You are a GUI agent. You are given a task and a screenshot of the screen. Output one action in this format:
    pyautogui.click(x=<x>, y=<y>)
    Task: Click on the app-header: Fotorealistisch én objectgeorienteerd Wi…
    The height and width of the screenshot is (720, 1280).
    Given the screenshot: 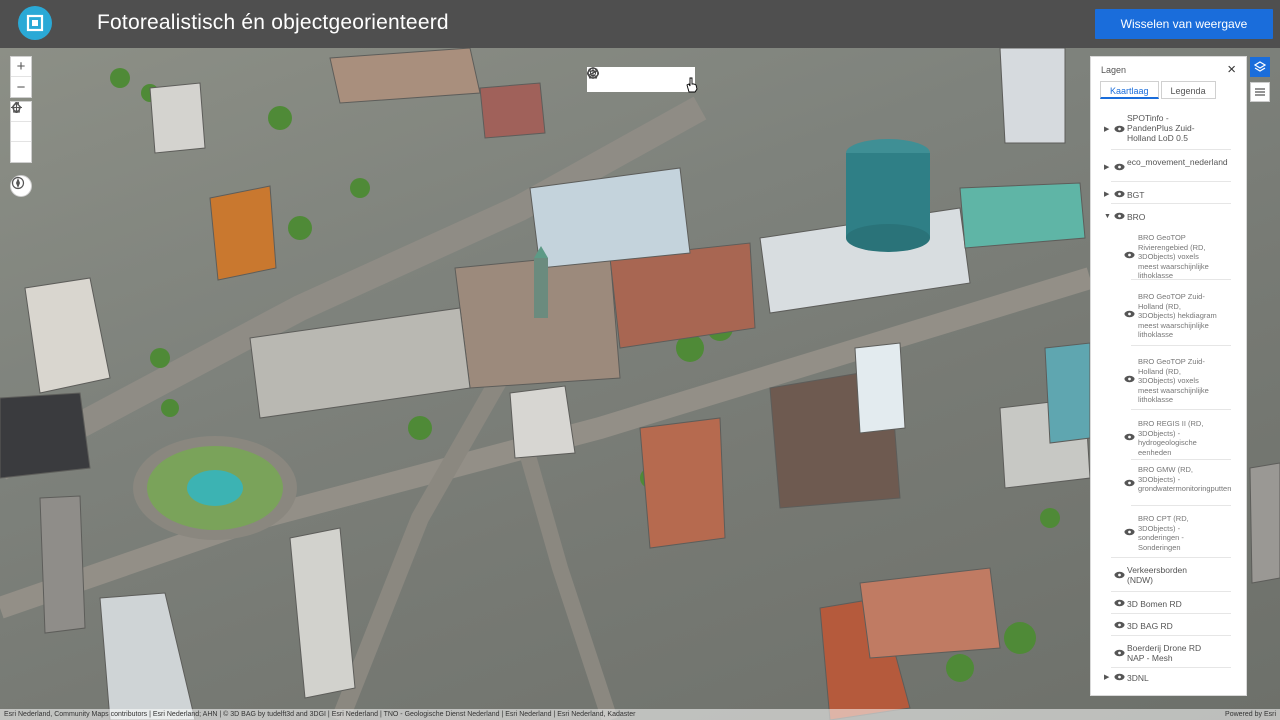 What is the action you would take?
    pyautogui.click(x=640, y=24)
    